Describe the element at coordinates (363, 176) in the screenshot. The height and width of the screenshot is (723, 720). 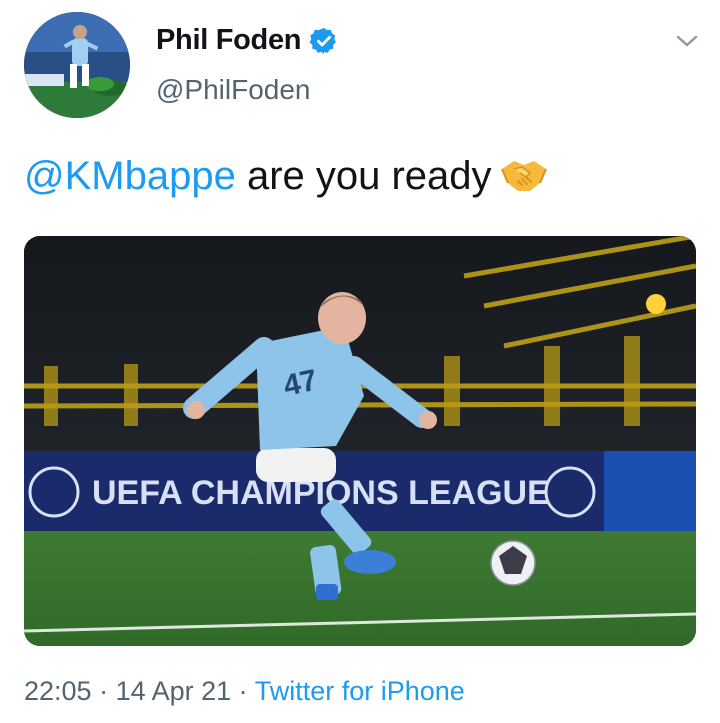
I see `tweet-body: are you ready` at that location.